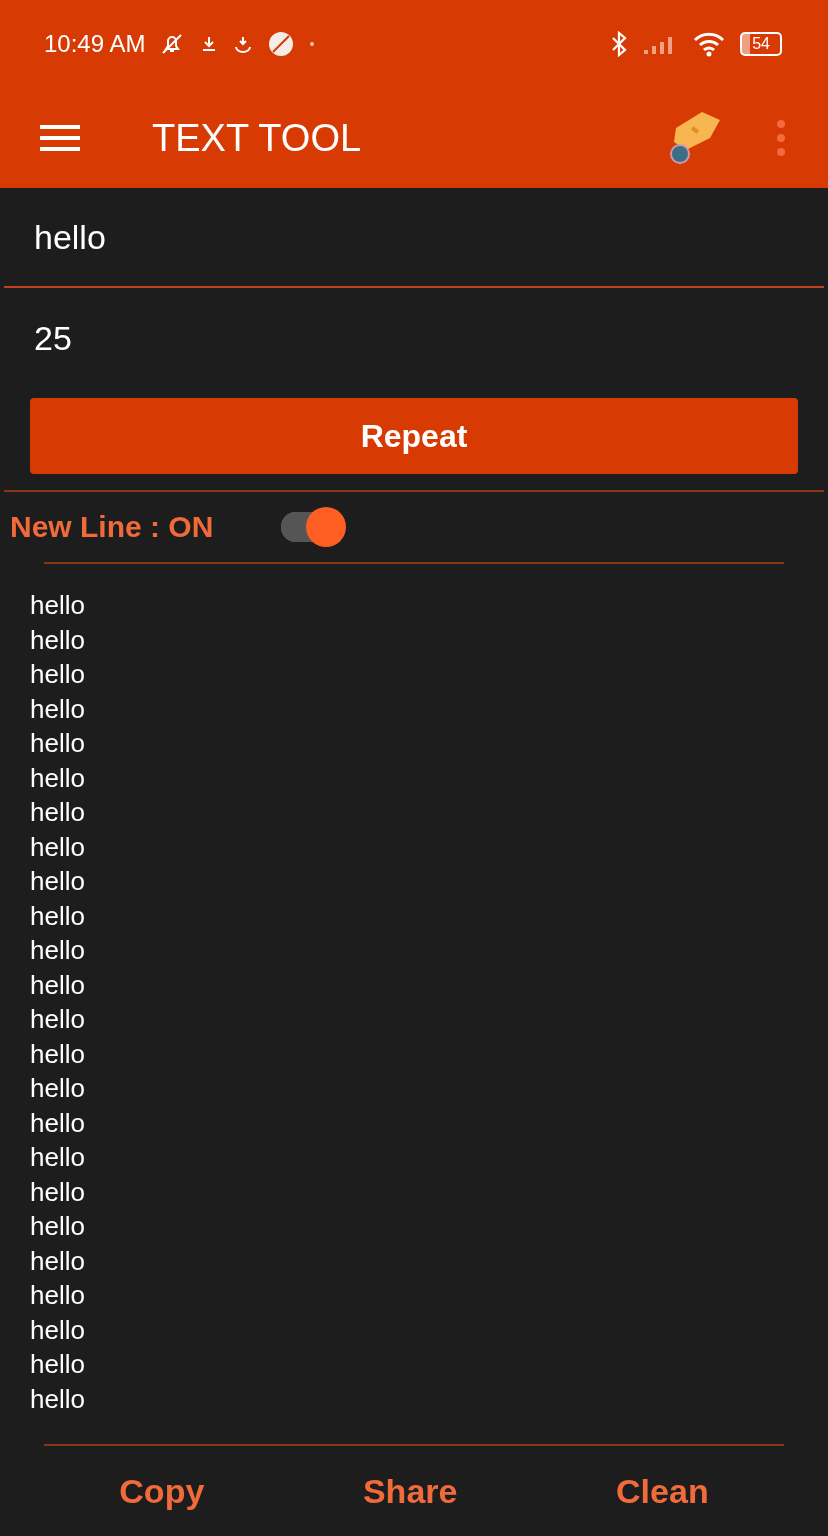  I want to click on action-button: Clean, so click(662, 1491).